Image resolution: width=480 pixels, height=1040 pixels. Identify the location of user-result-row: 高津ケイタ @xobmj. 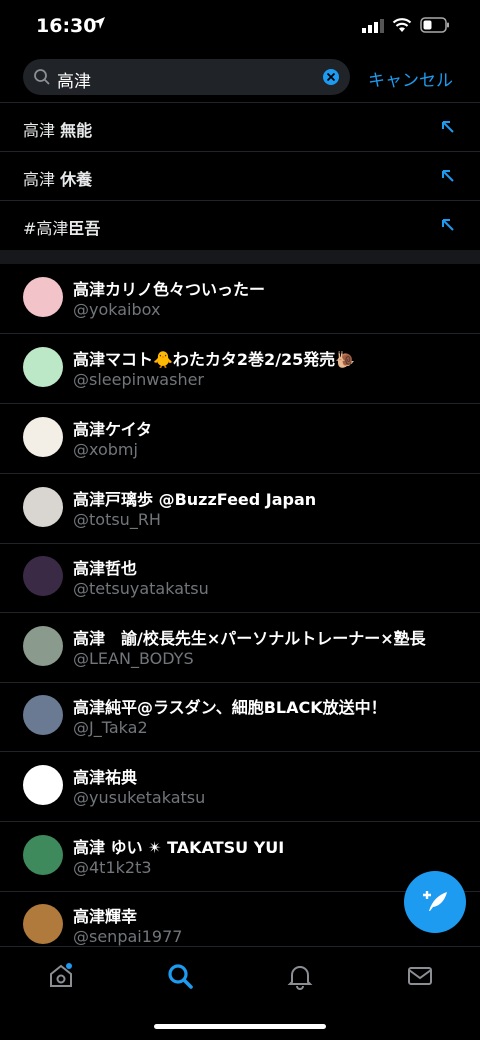
(240, 439).